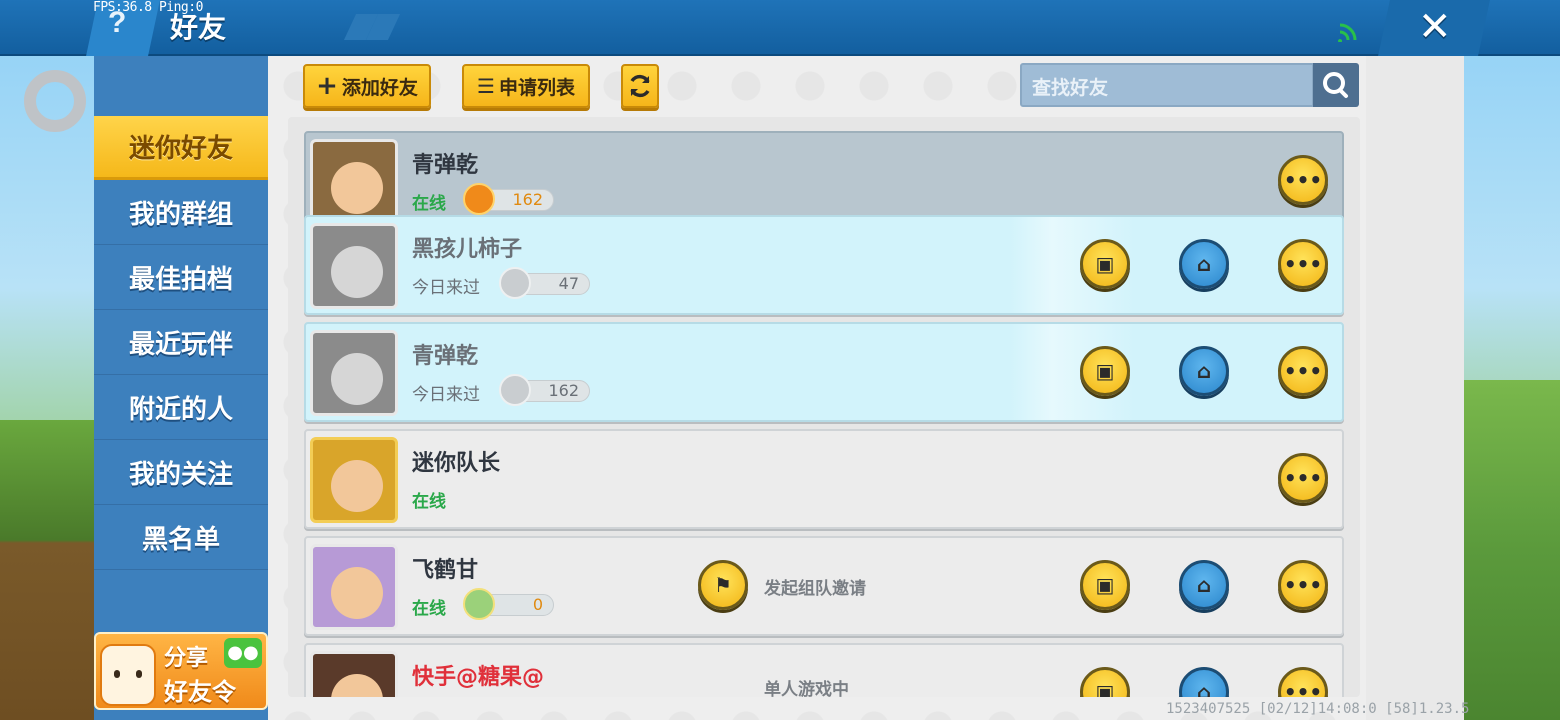 This screenshot has height=720, width=1560. I want to click on list-item: 黑孩儿柿子 今日来过 47 ▣ ⌂ •••, so click(824, 265).